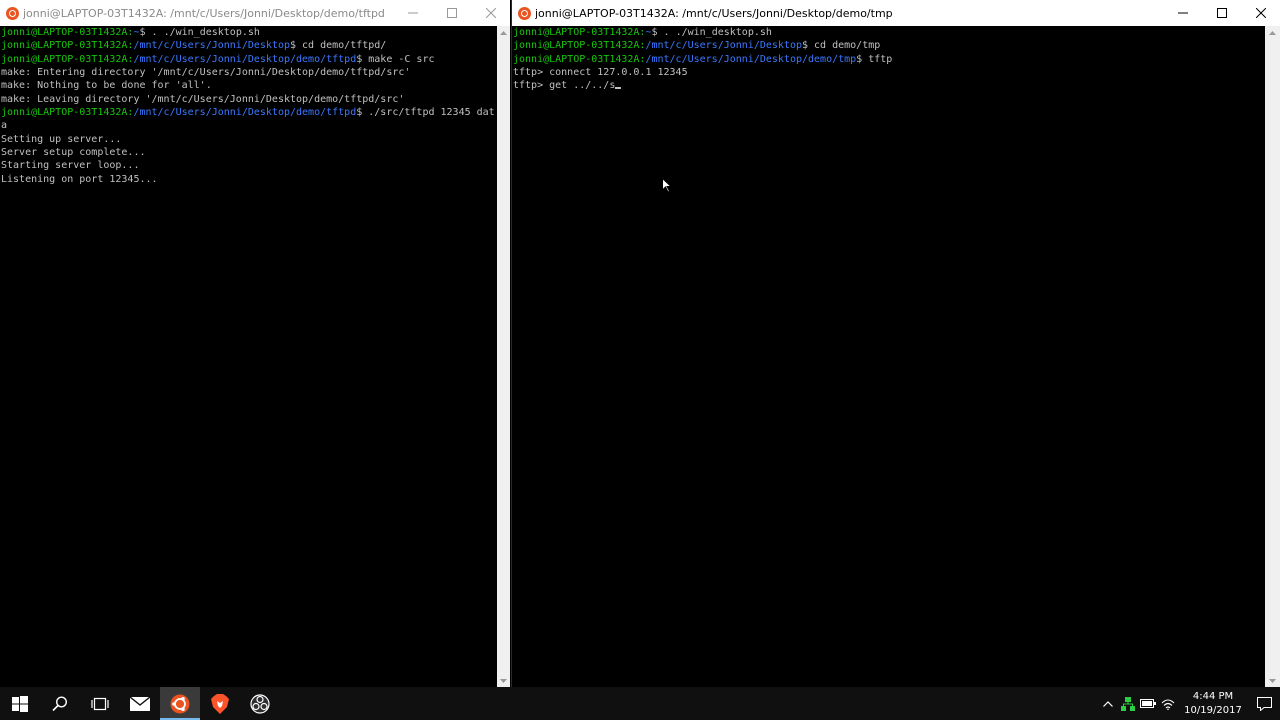  Describe the element at coordinates (889, 85) in the screenshot. I see `terminal-line: tftp> get ../../s` at that location.